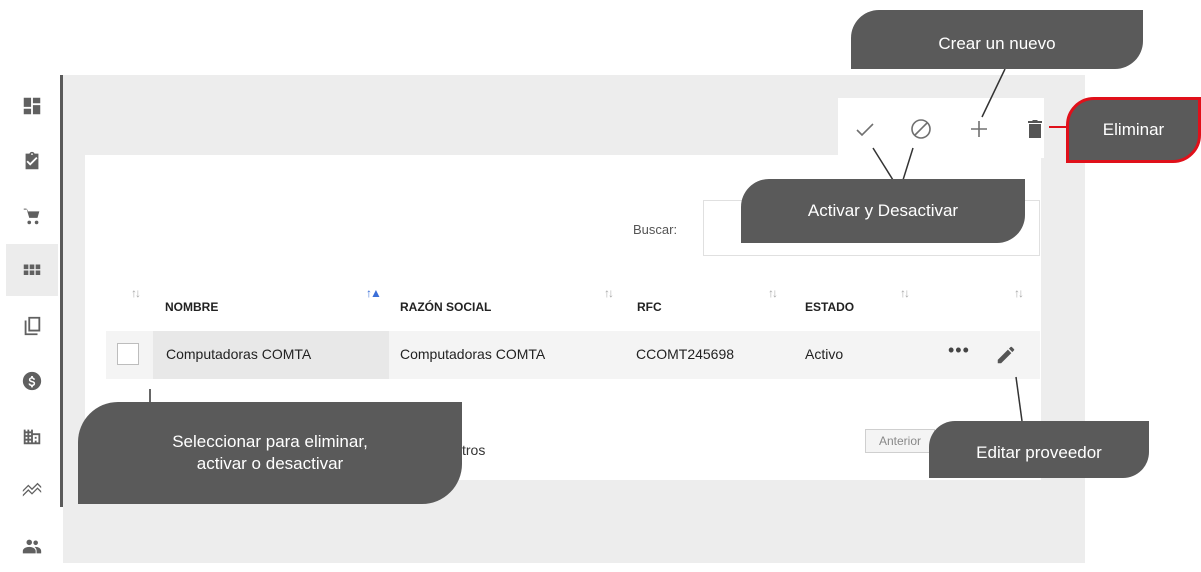 The height and width of the screenshot is (572, 1201). I want to click on search-label: Buscar:, so click(655, 229).